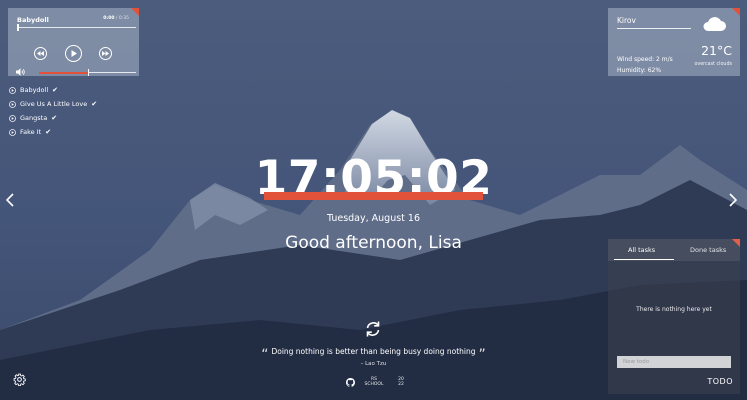 The width and height of the screenshot is (747, 400). What do you see at coordinates (674, 362) in the screenshot?
I see `new-todo-input` at bounding box center [674, 362].